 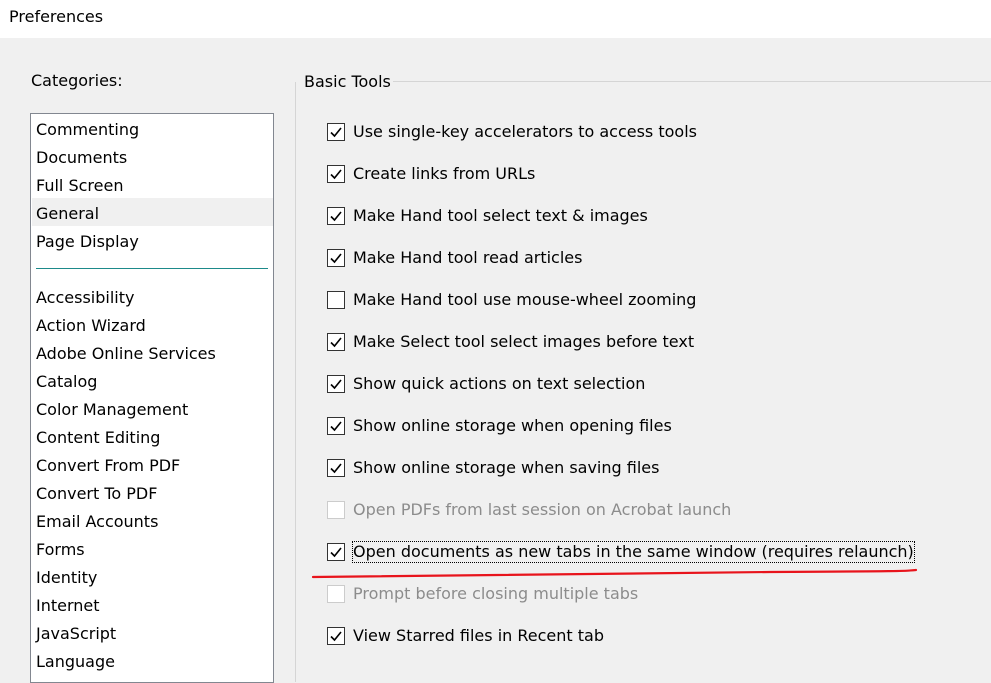 What do you see at coordinates (77, 80) in the screenshot?
I see `categories-label: Categories:` at bounding box center [77, 80].